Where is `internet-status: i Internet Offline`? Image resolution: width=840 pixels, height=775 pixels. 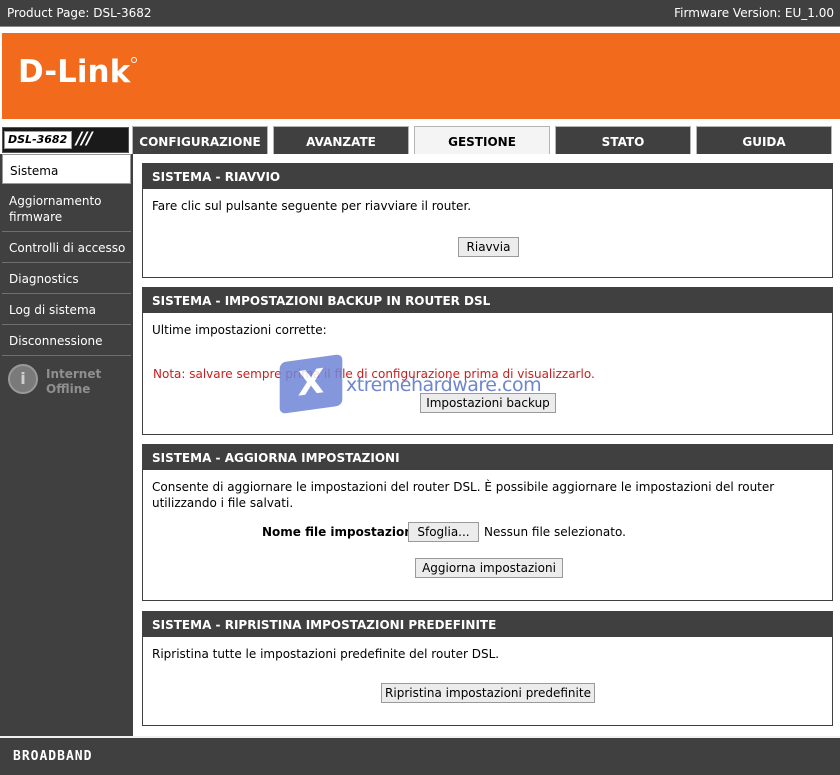
internet-status: i Internet Offline is located at coordinates (68, 382).